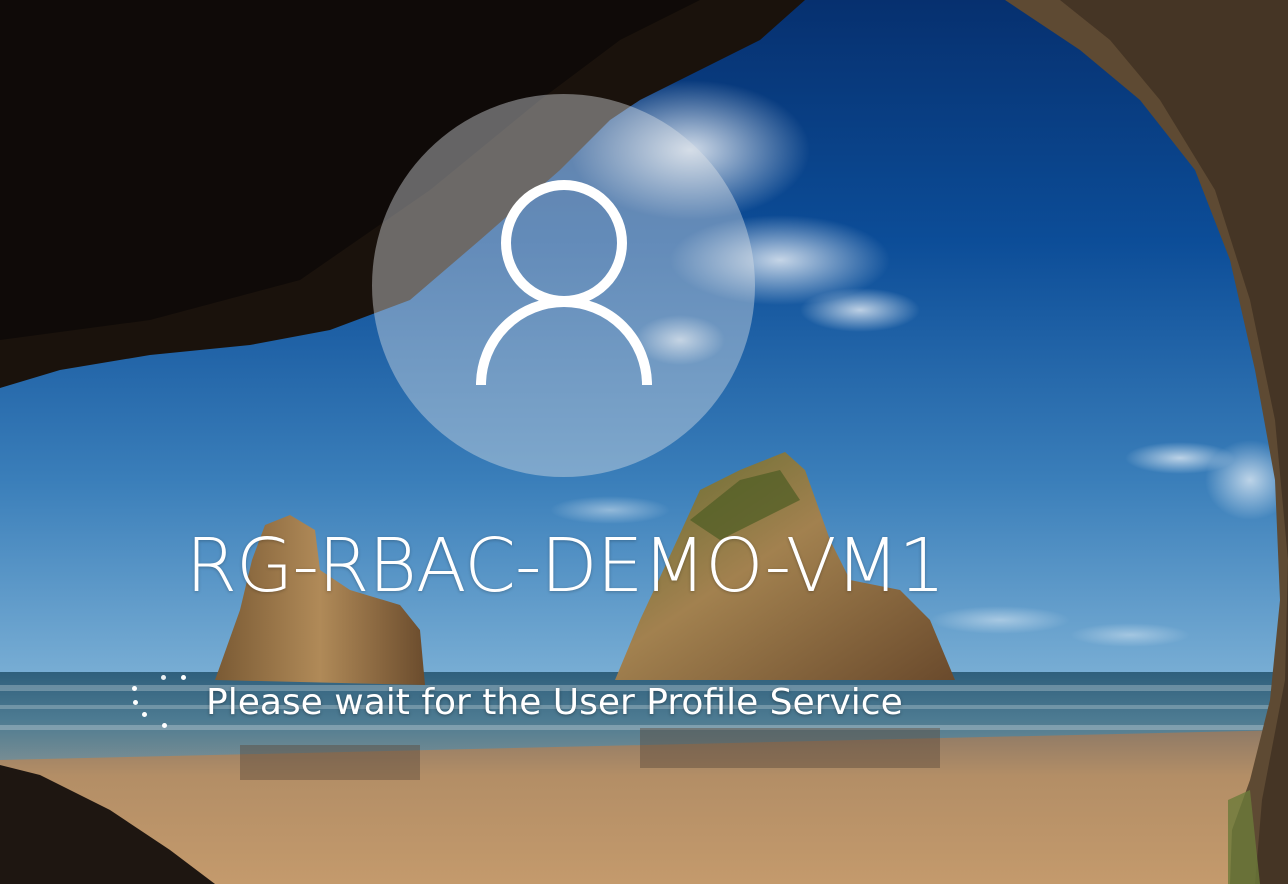  I want to click on machine-name-label: RG-RBAC-DEMO-VM1, so click(565, 566).